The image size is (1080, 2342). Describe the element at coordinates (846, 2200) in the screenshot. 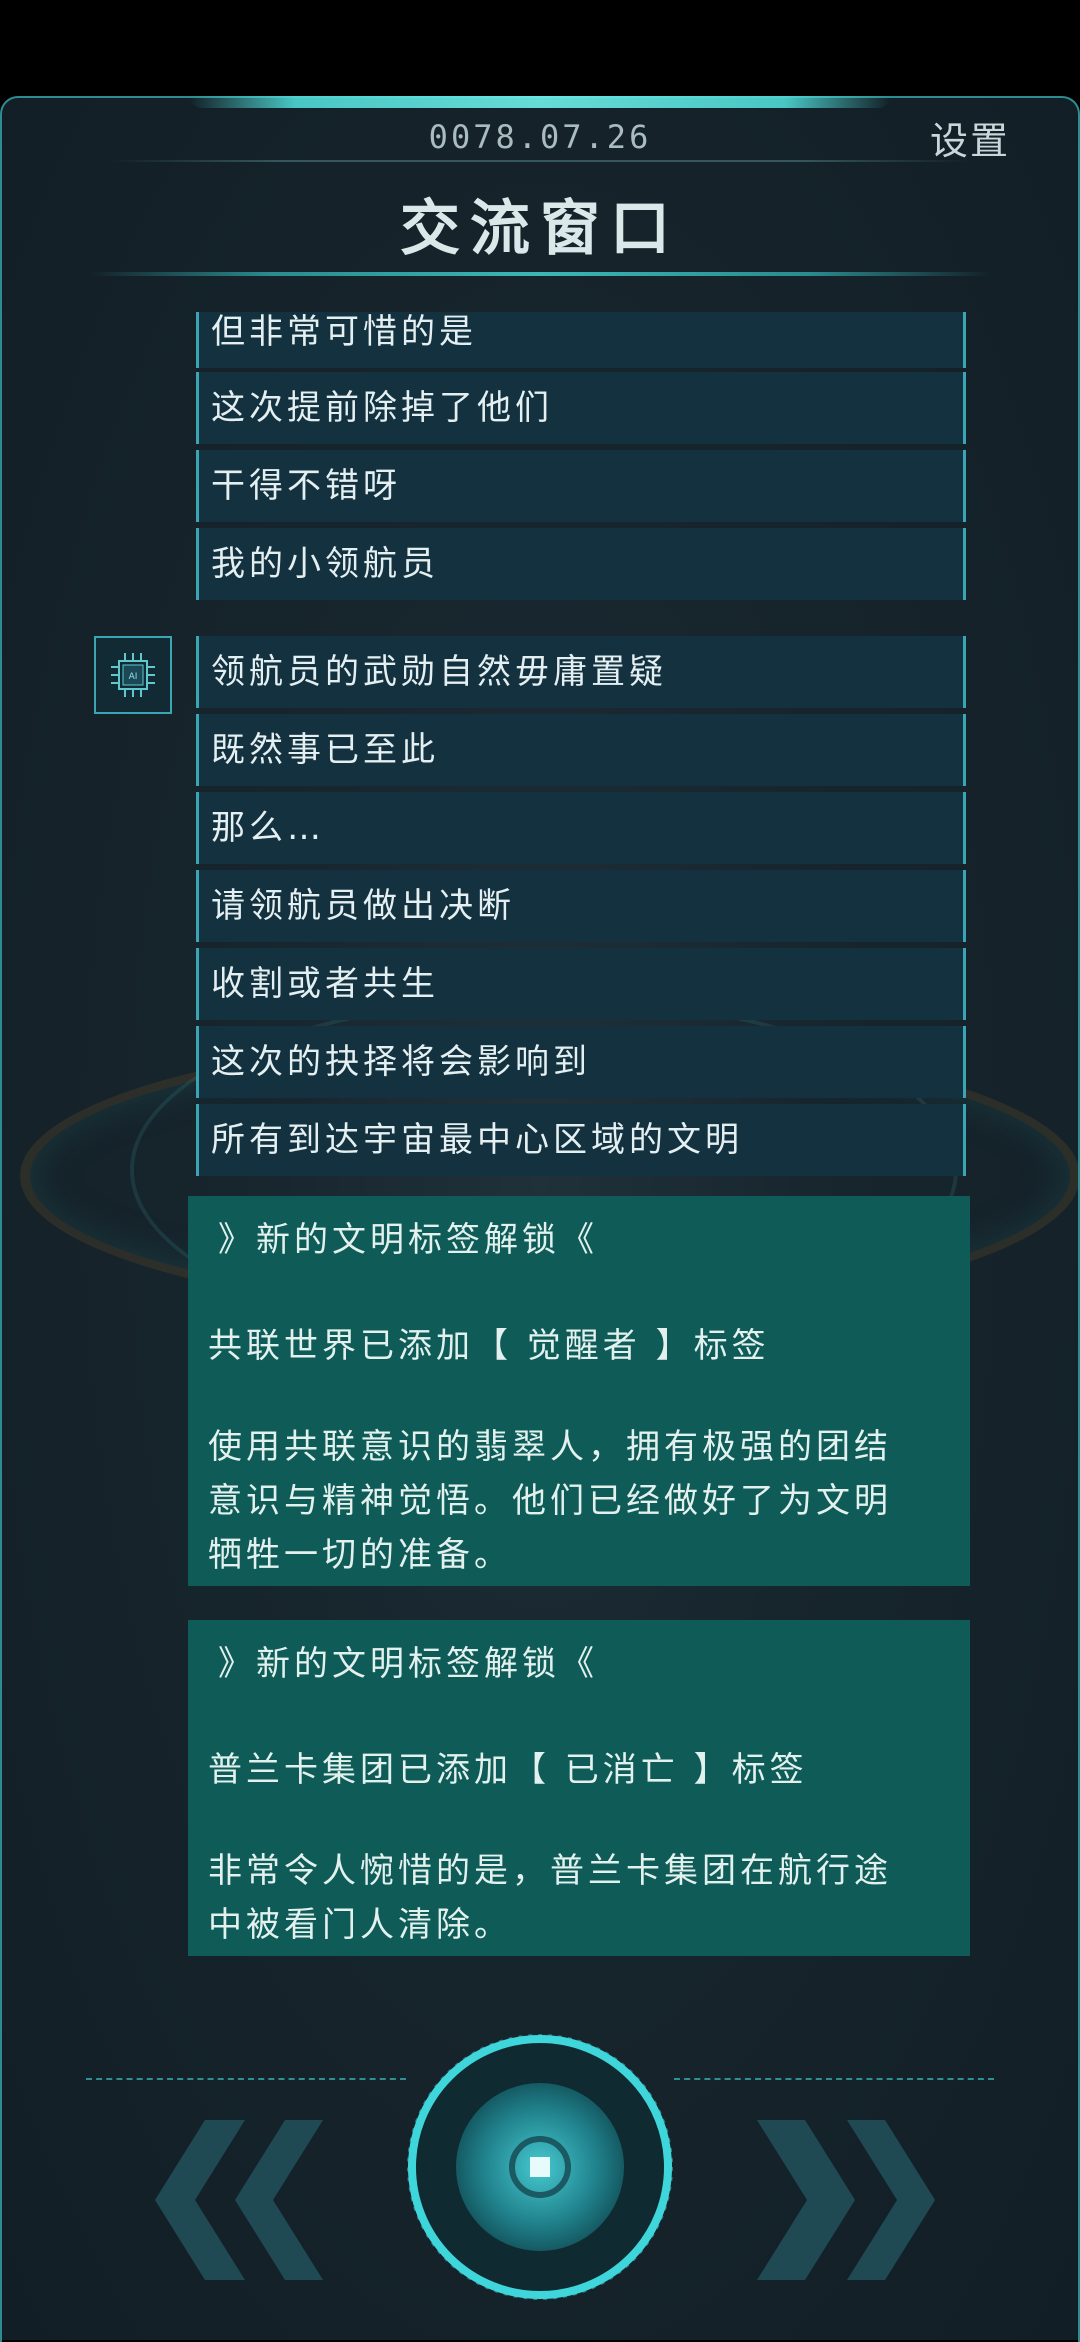

I see `double-chevron-right-icon` at that location.